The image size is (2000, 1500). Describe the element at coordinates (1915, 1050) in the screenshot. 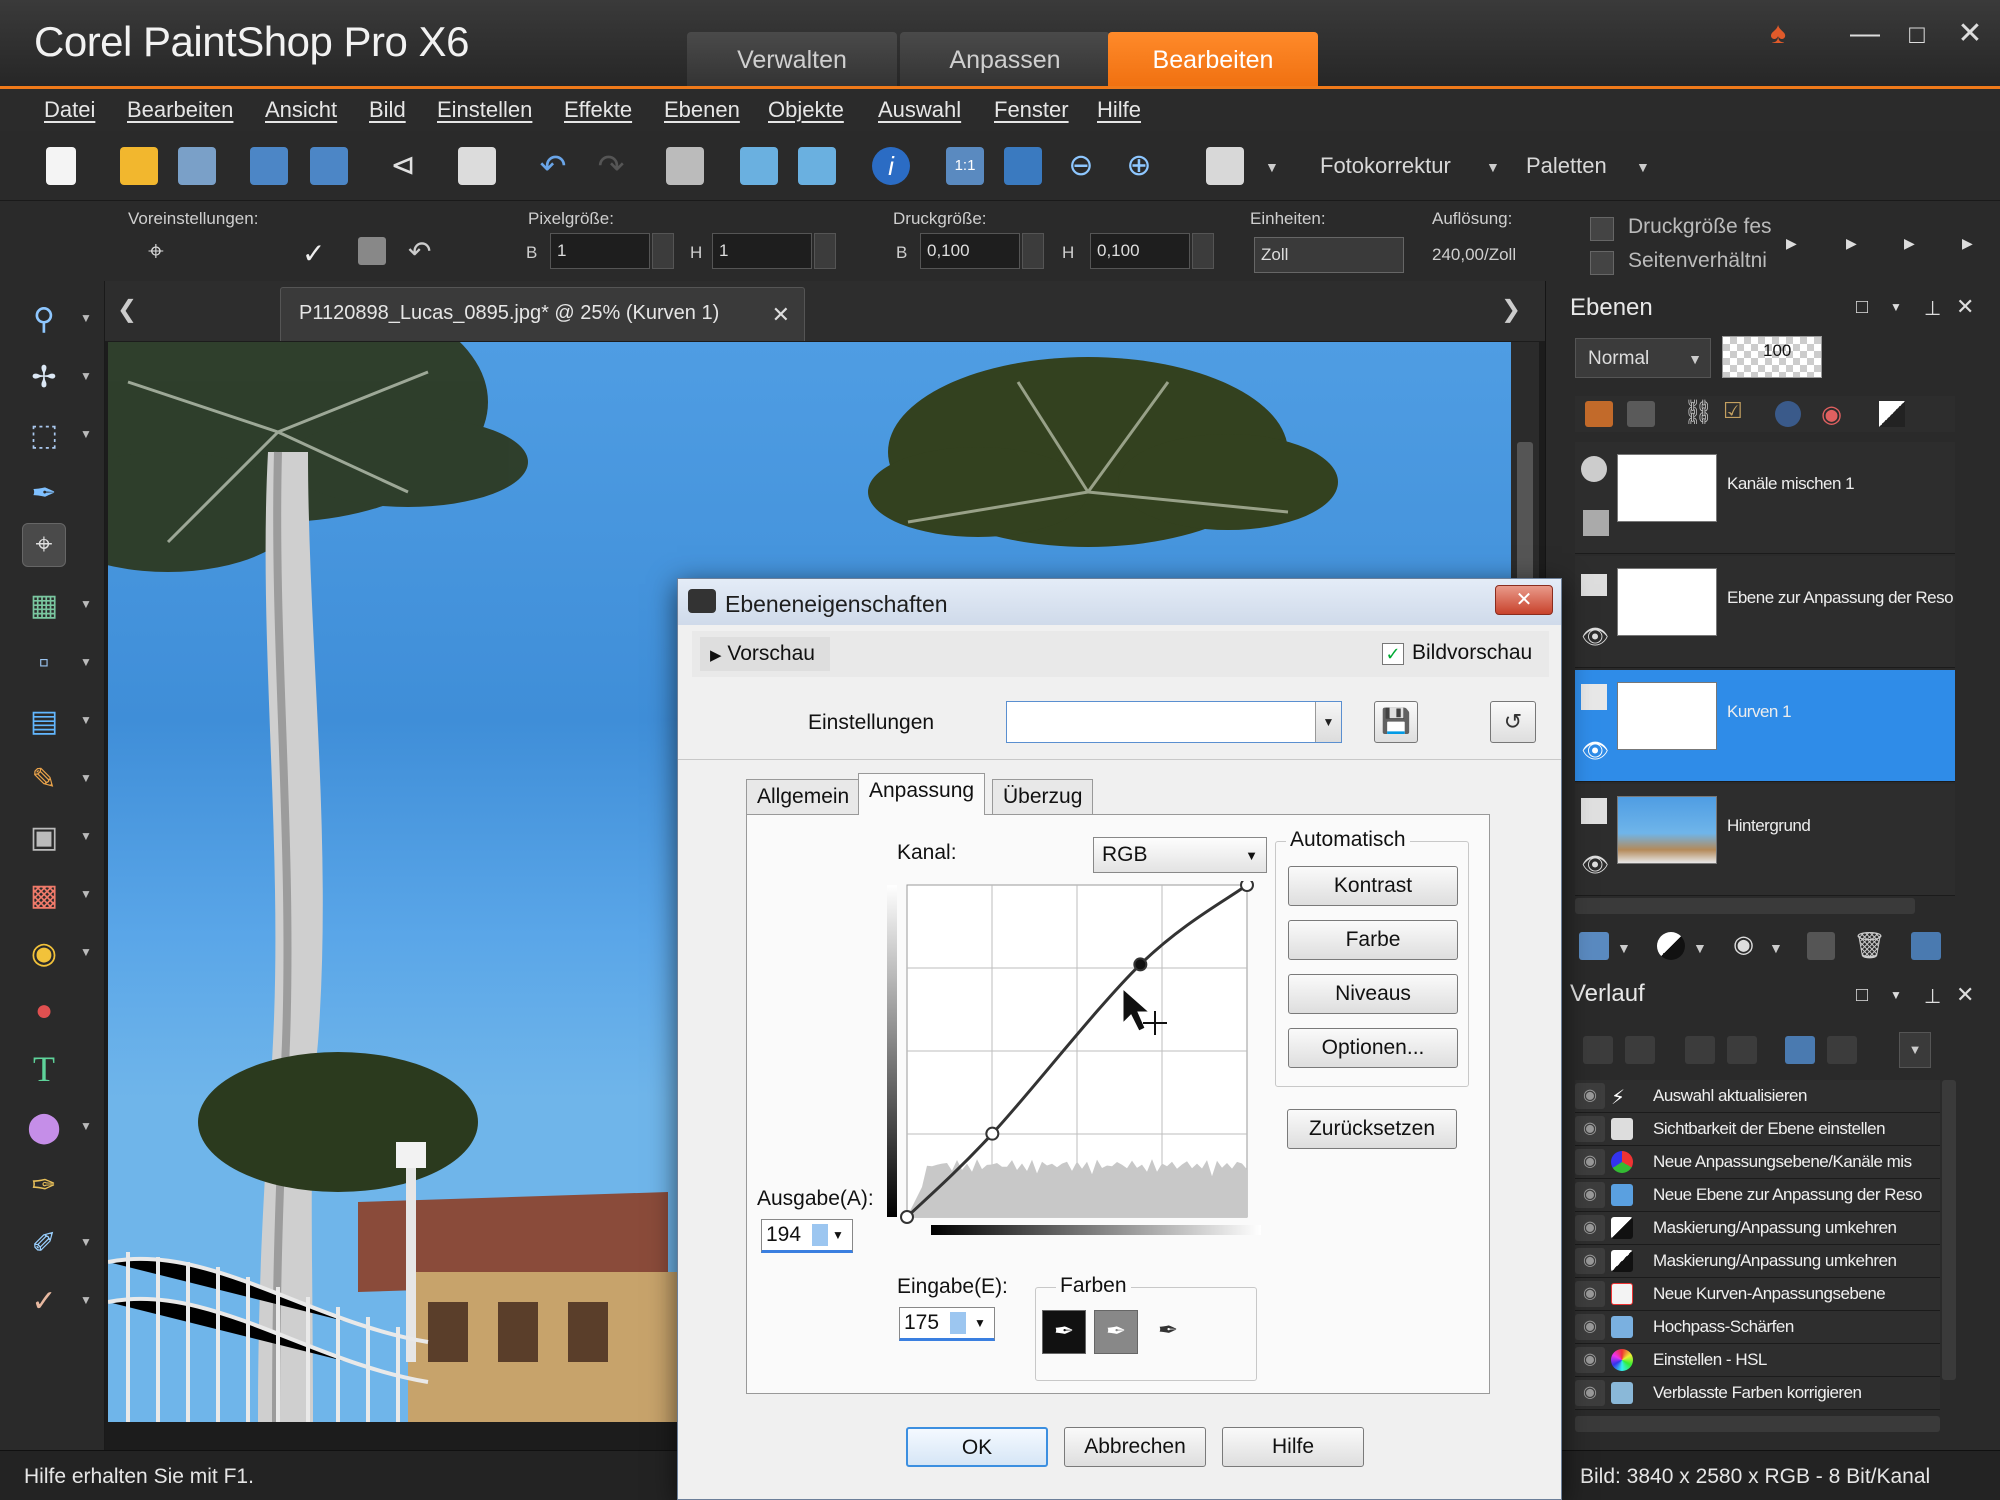

I see `history-menu-caret-icon: ▼` at that location.